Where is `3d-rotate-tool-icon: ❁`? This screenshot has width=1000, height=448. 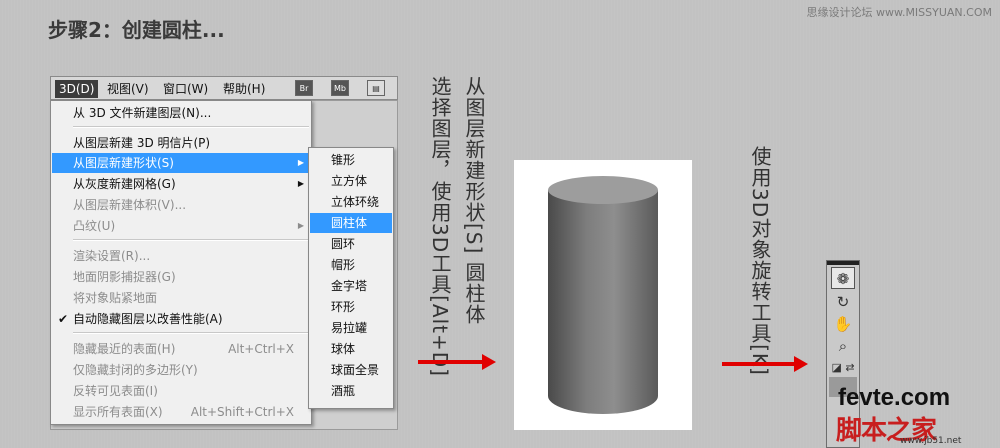 3d-rotate-tool-icon: ❁ is located at coordinates (843, 278).